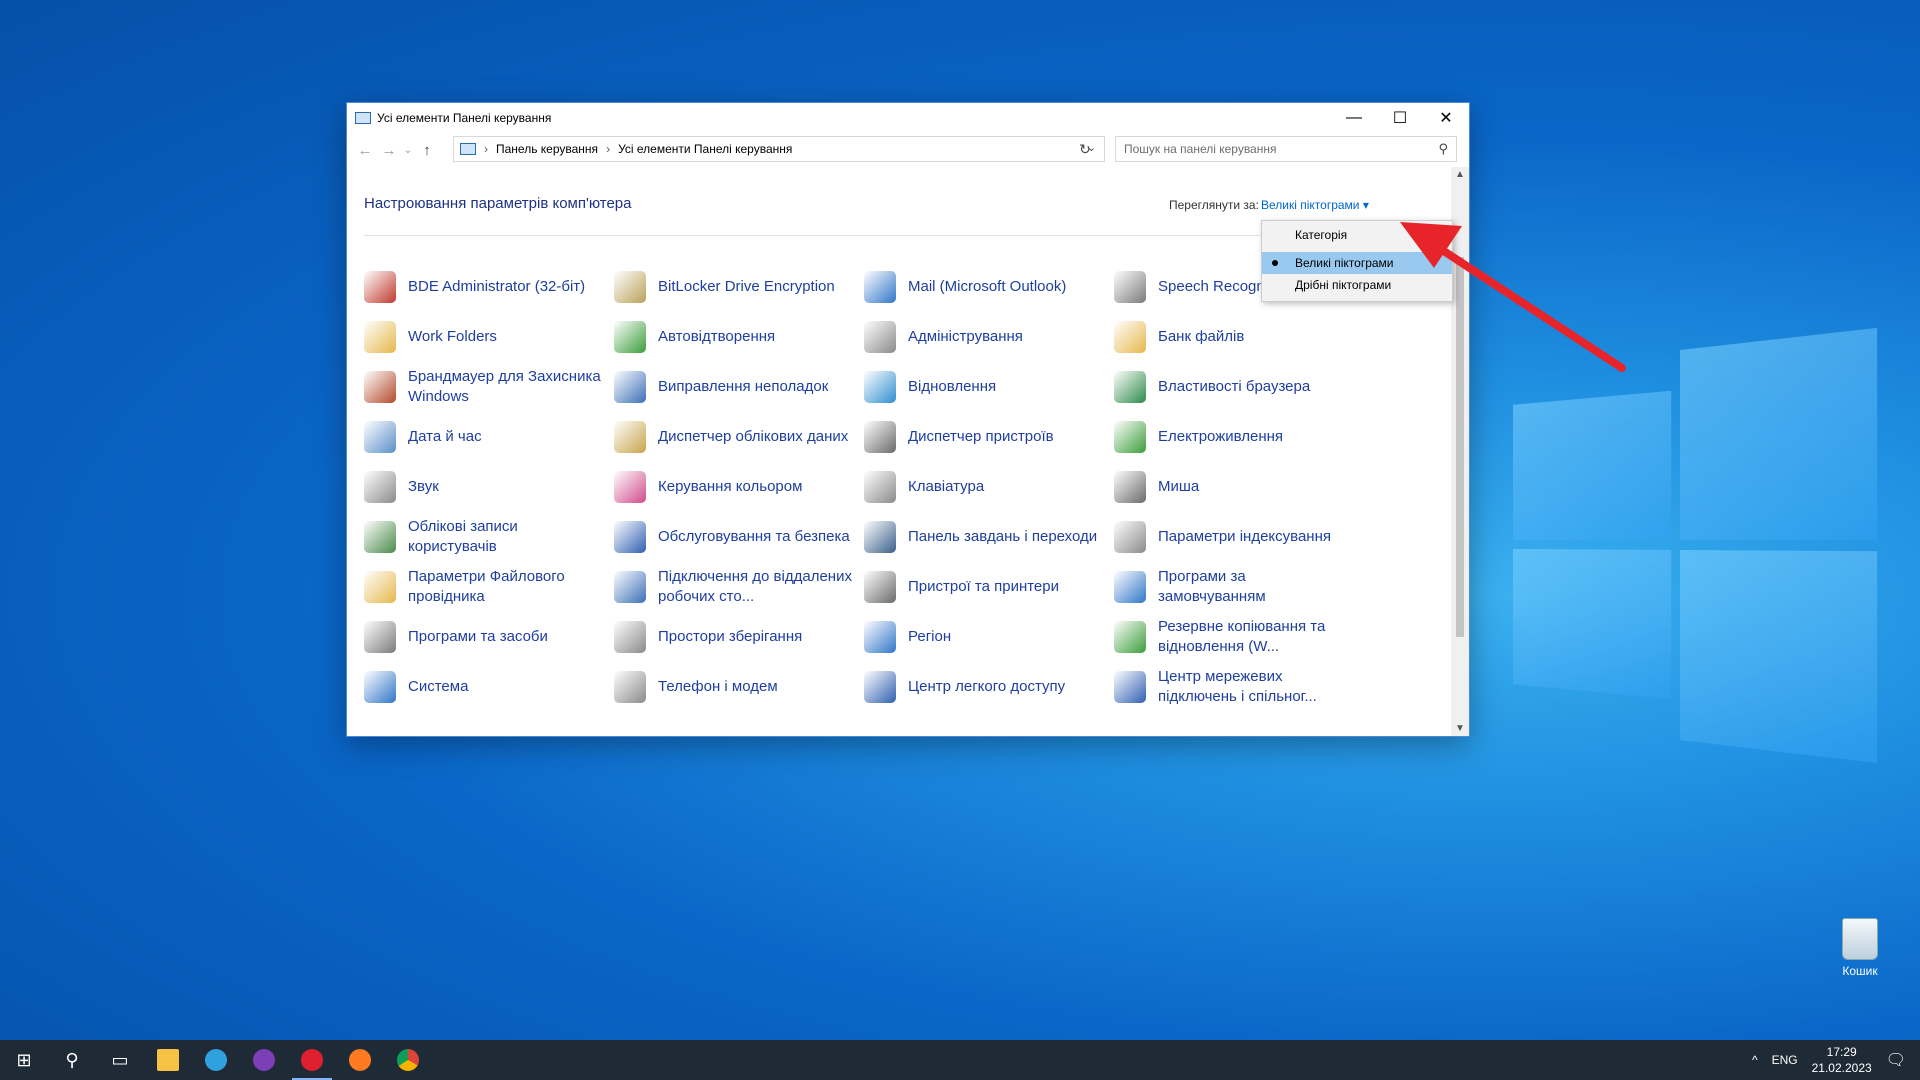 This screenshot has width=1920, height=1080. I want to click on control-panel-small-icon, so click(468, 149).